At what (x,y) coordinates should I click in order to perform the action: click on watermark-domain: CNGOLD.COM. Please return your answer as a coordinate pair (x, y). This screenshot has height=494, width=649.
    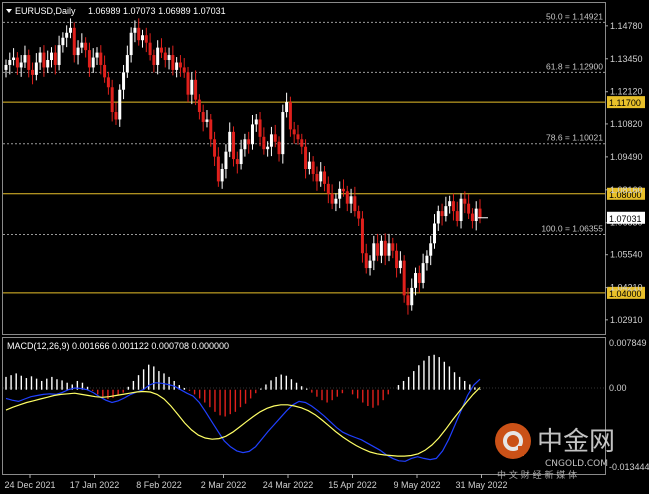
    Looking at the image, I should click on (576, 464).